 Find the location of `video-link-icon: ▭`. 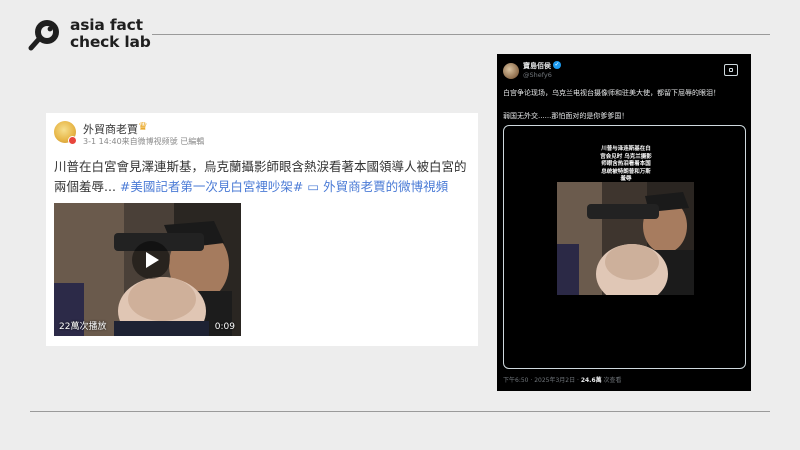

video-link-icon: ▭ is located at coordinates (313, 186).